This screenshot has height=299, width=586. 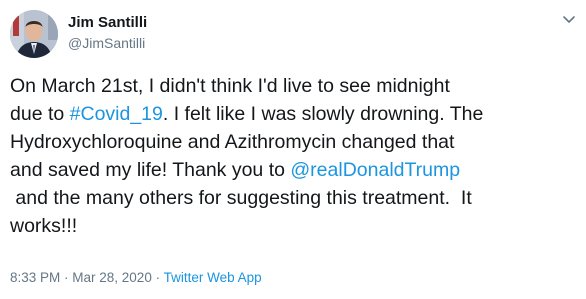 I want to click on avatar, so click(x=34, y=34).